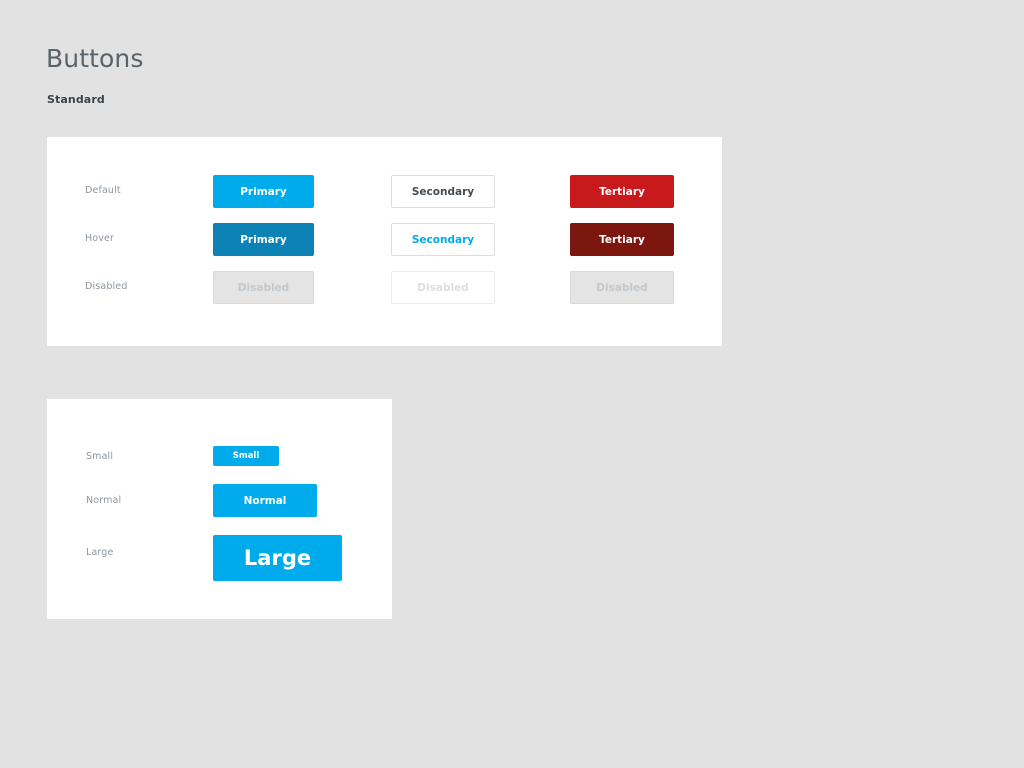  I want to click on button-primary-disabled: Disabled, so click(263, 287).